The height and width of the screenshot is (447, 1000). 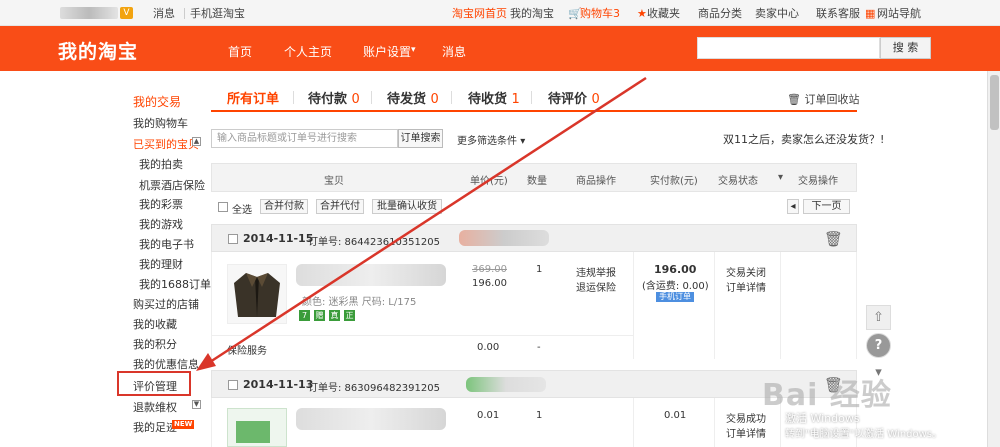 What do you see at coordinates (822, 418) in the screenshot?
I see `windows-activation-text: 激活 Windows` at bounding box center [822, 418].